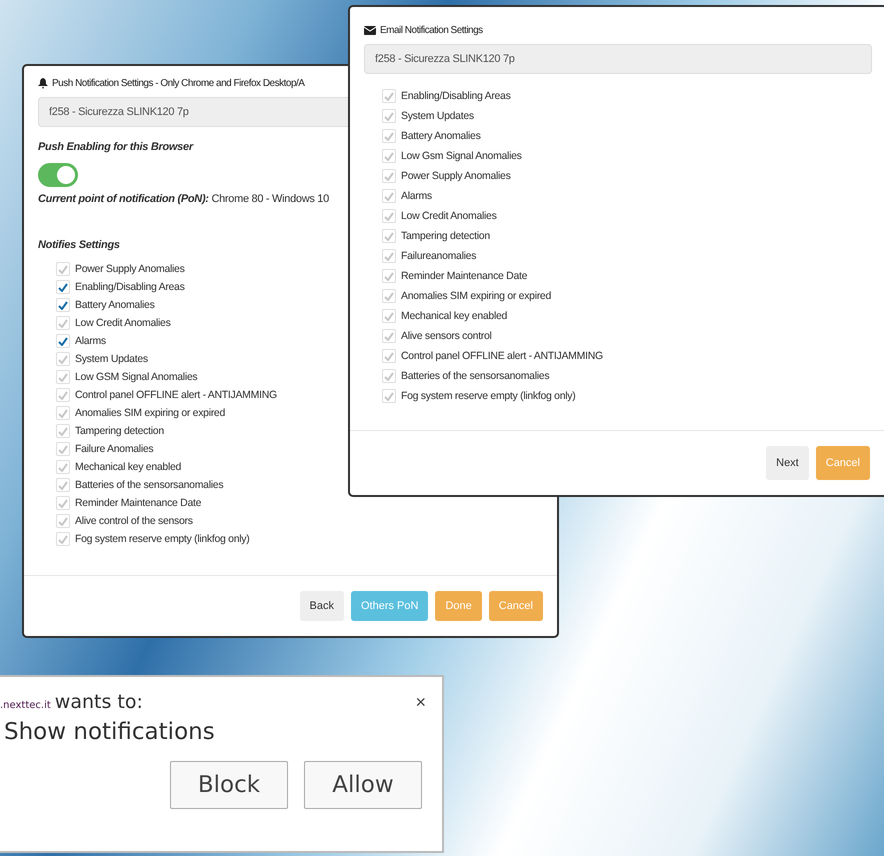 This screenshot has width=884, height=856. What do you see at coordinates (116, 147) in the screenshot?
I see `push-enabling-label: Push Enabling for this Browser` at bounding box center [116, 147].